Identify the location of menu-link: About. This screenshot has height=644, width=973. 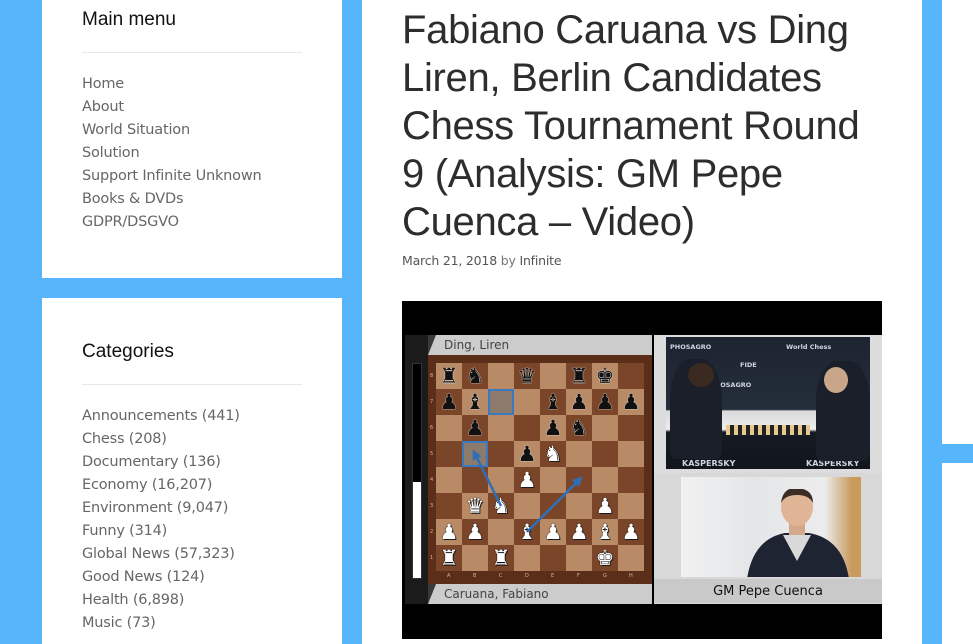
(103, 107).